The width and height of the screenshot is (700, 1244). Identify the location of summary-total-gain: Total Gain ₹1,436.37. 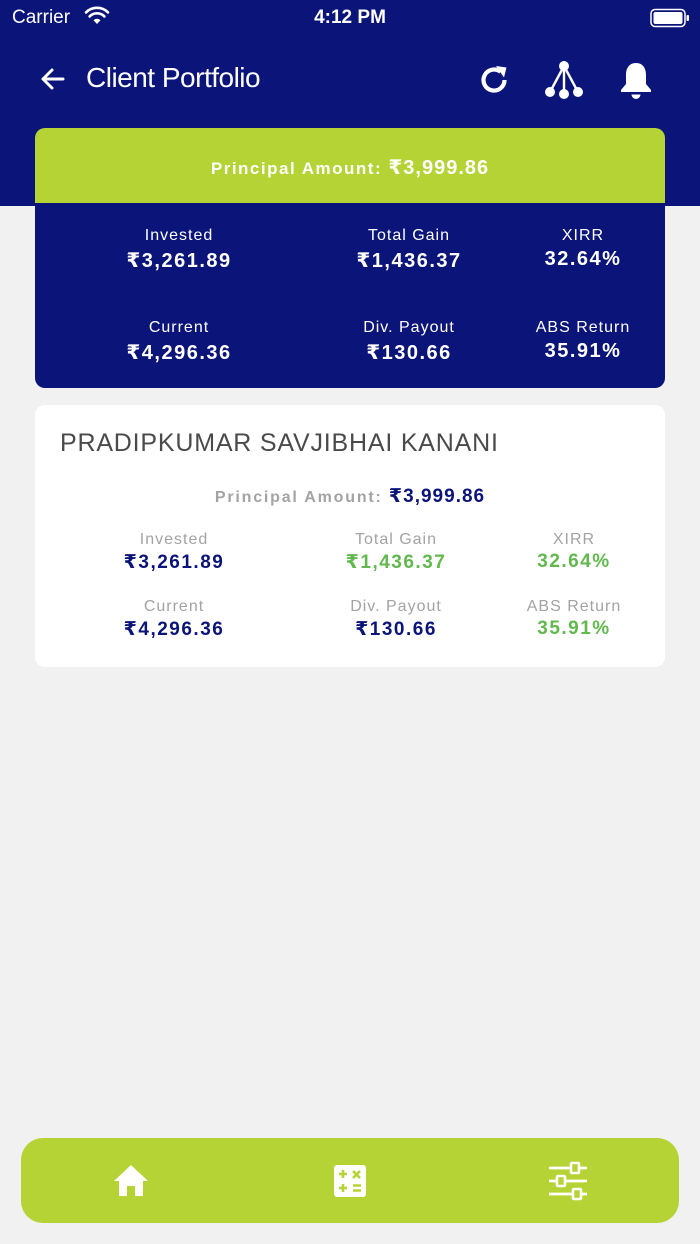
(409, 250).